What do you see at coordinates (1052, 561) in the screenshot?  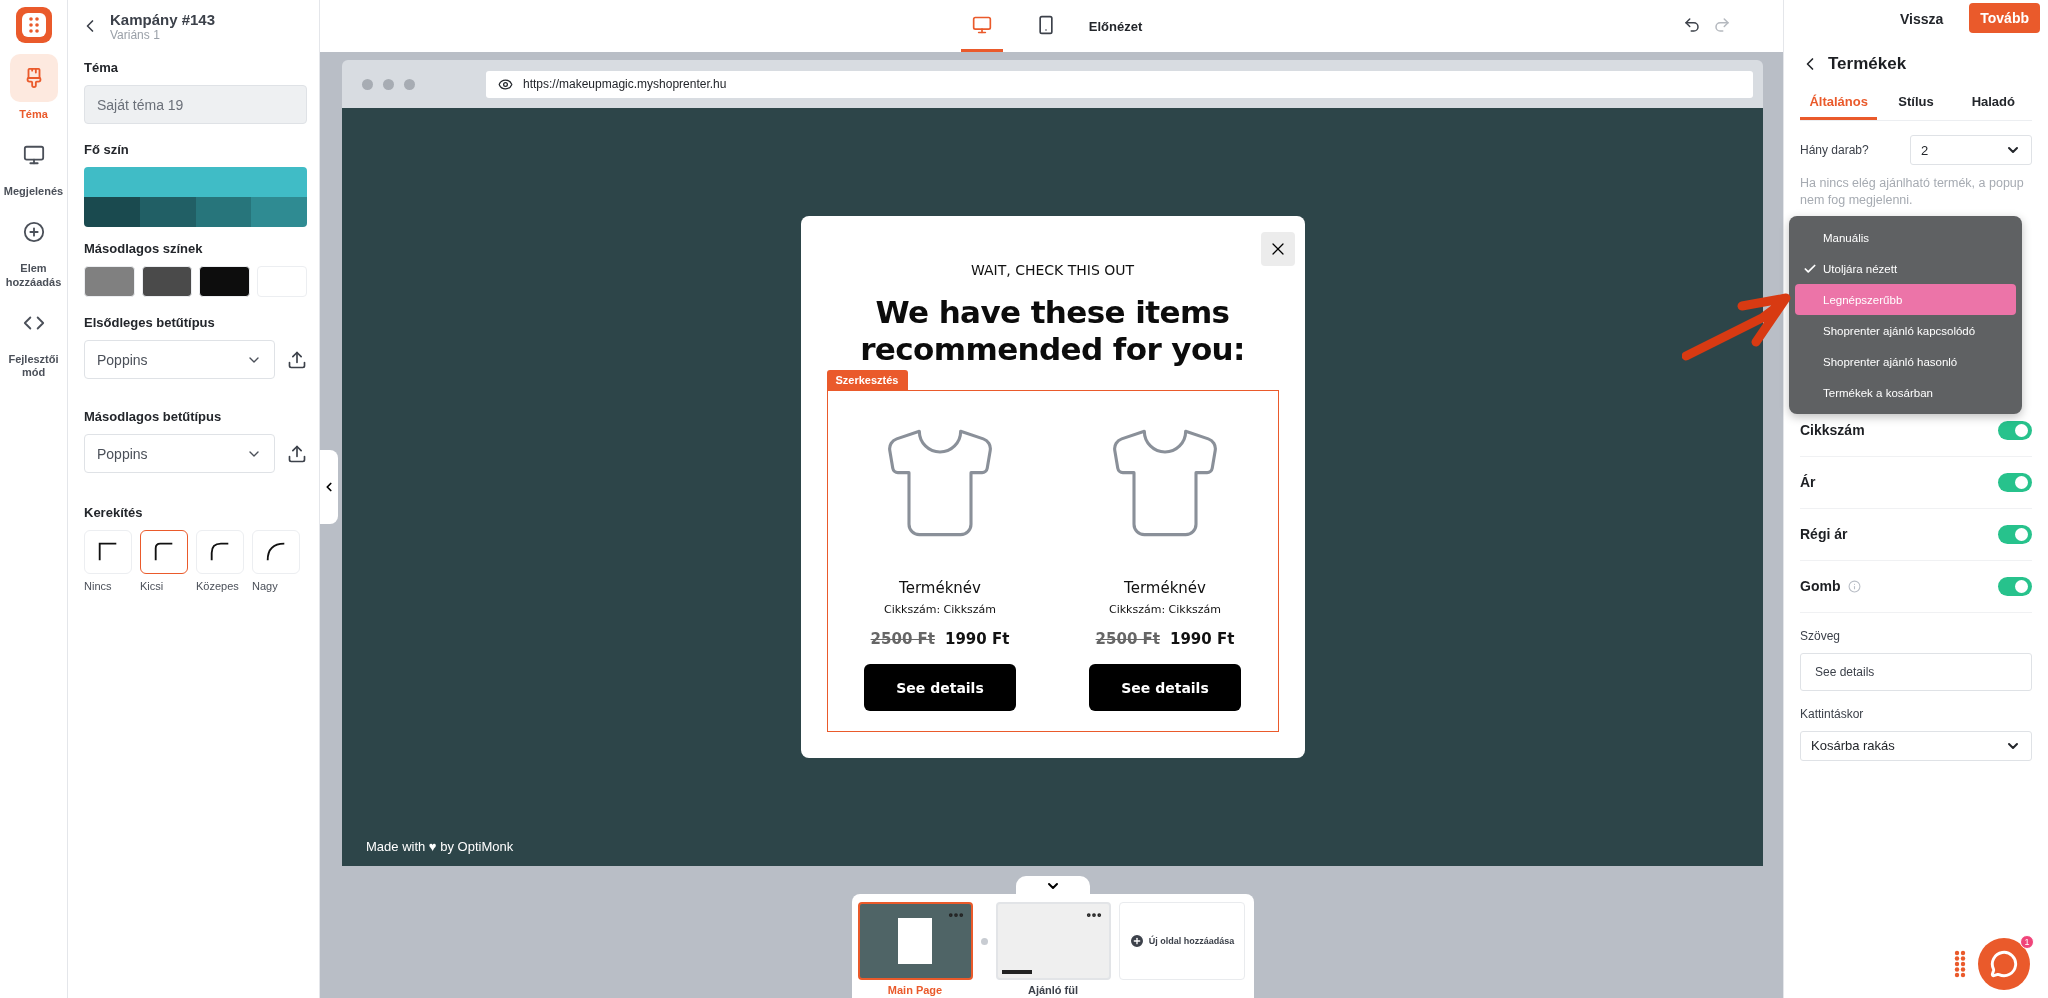 I see `product-block: Terméknév Cikkszám: Cikkszám 2500 Ft 1990 Ft See details Terméknév Cikkszám: Cikkszám 2500 Ft 1990 Ft See details` at bounding box center [1052, 561].